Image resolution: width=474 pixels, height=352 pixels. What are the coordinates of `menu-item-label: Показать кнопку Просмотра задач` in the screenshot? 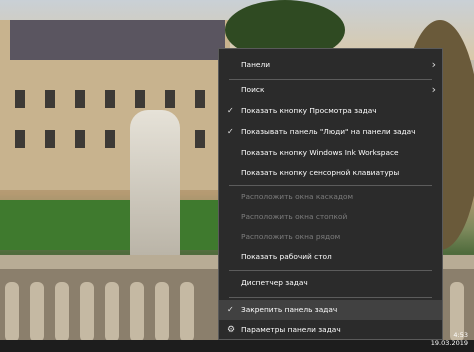 It's located at (309, 110).